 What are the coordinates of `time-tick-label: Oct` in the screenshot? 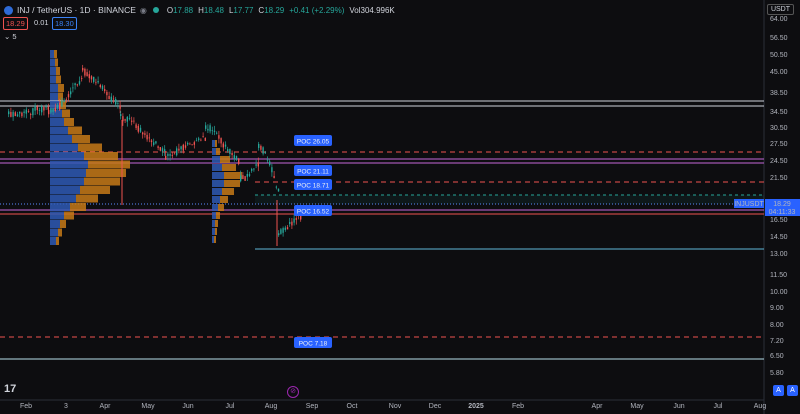 It's located at (352, 406).